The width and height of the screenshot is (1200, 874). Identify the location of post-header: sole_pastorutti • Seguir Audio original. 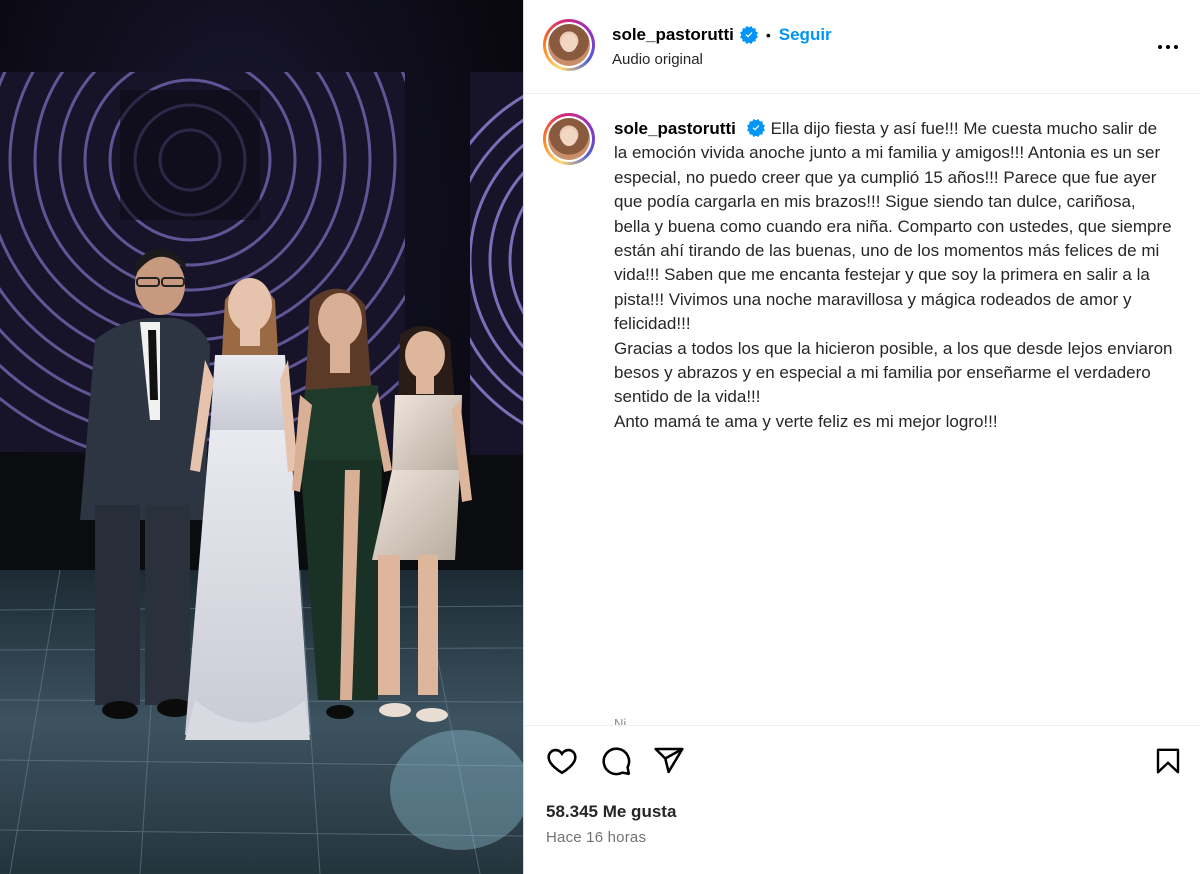
(862, 47).